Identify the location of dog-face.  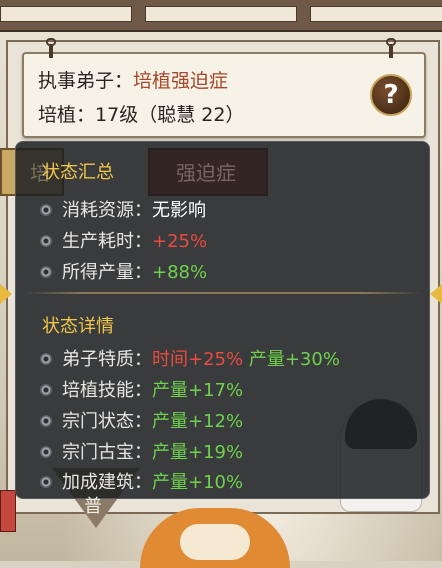
(215, 542).